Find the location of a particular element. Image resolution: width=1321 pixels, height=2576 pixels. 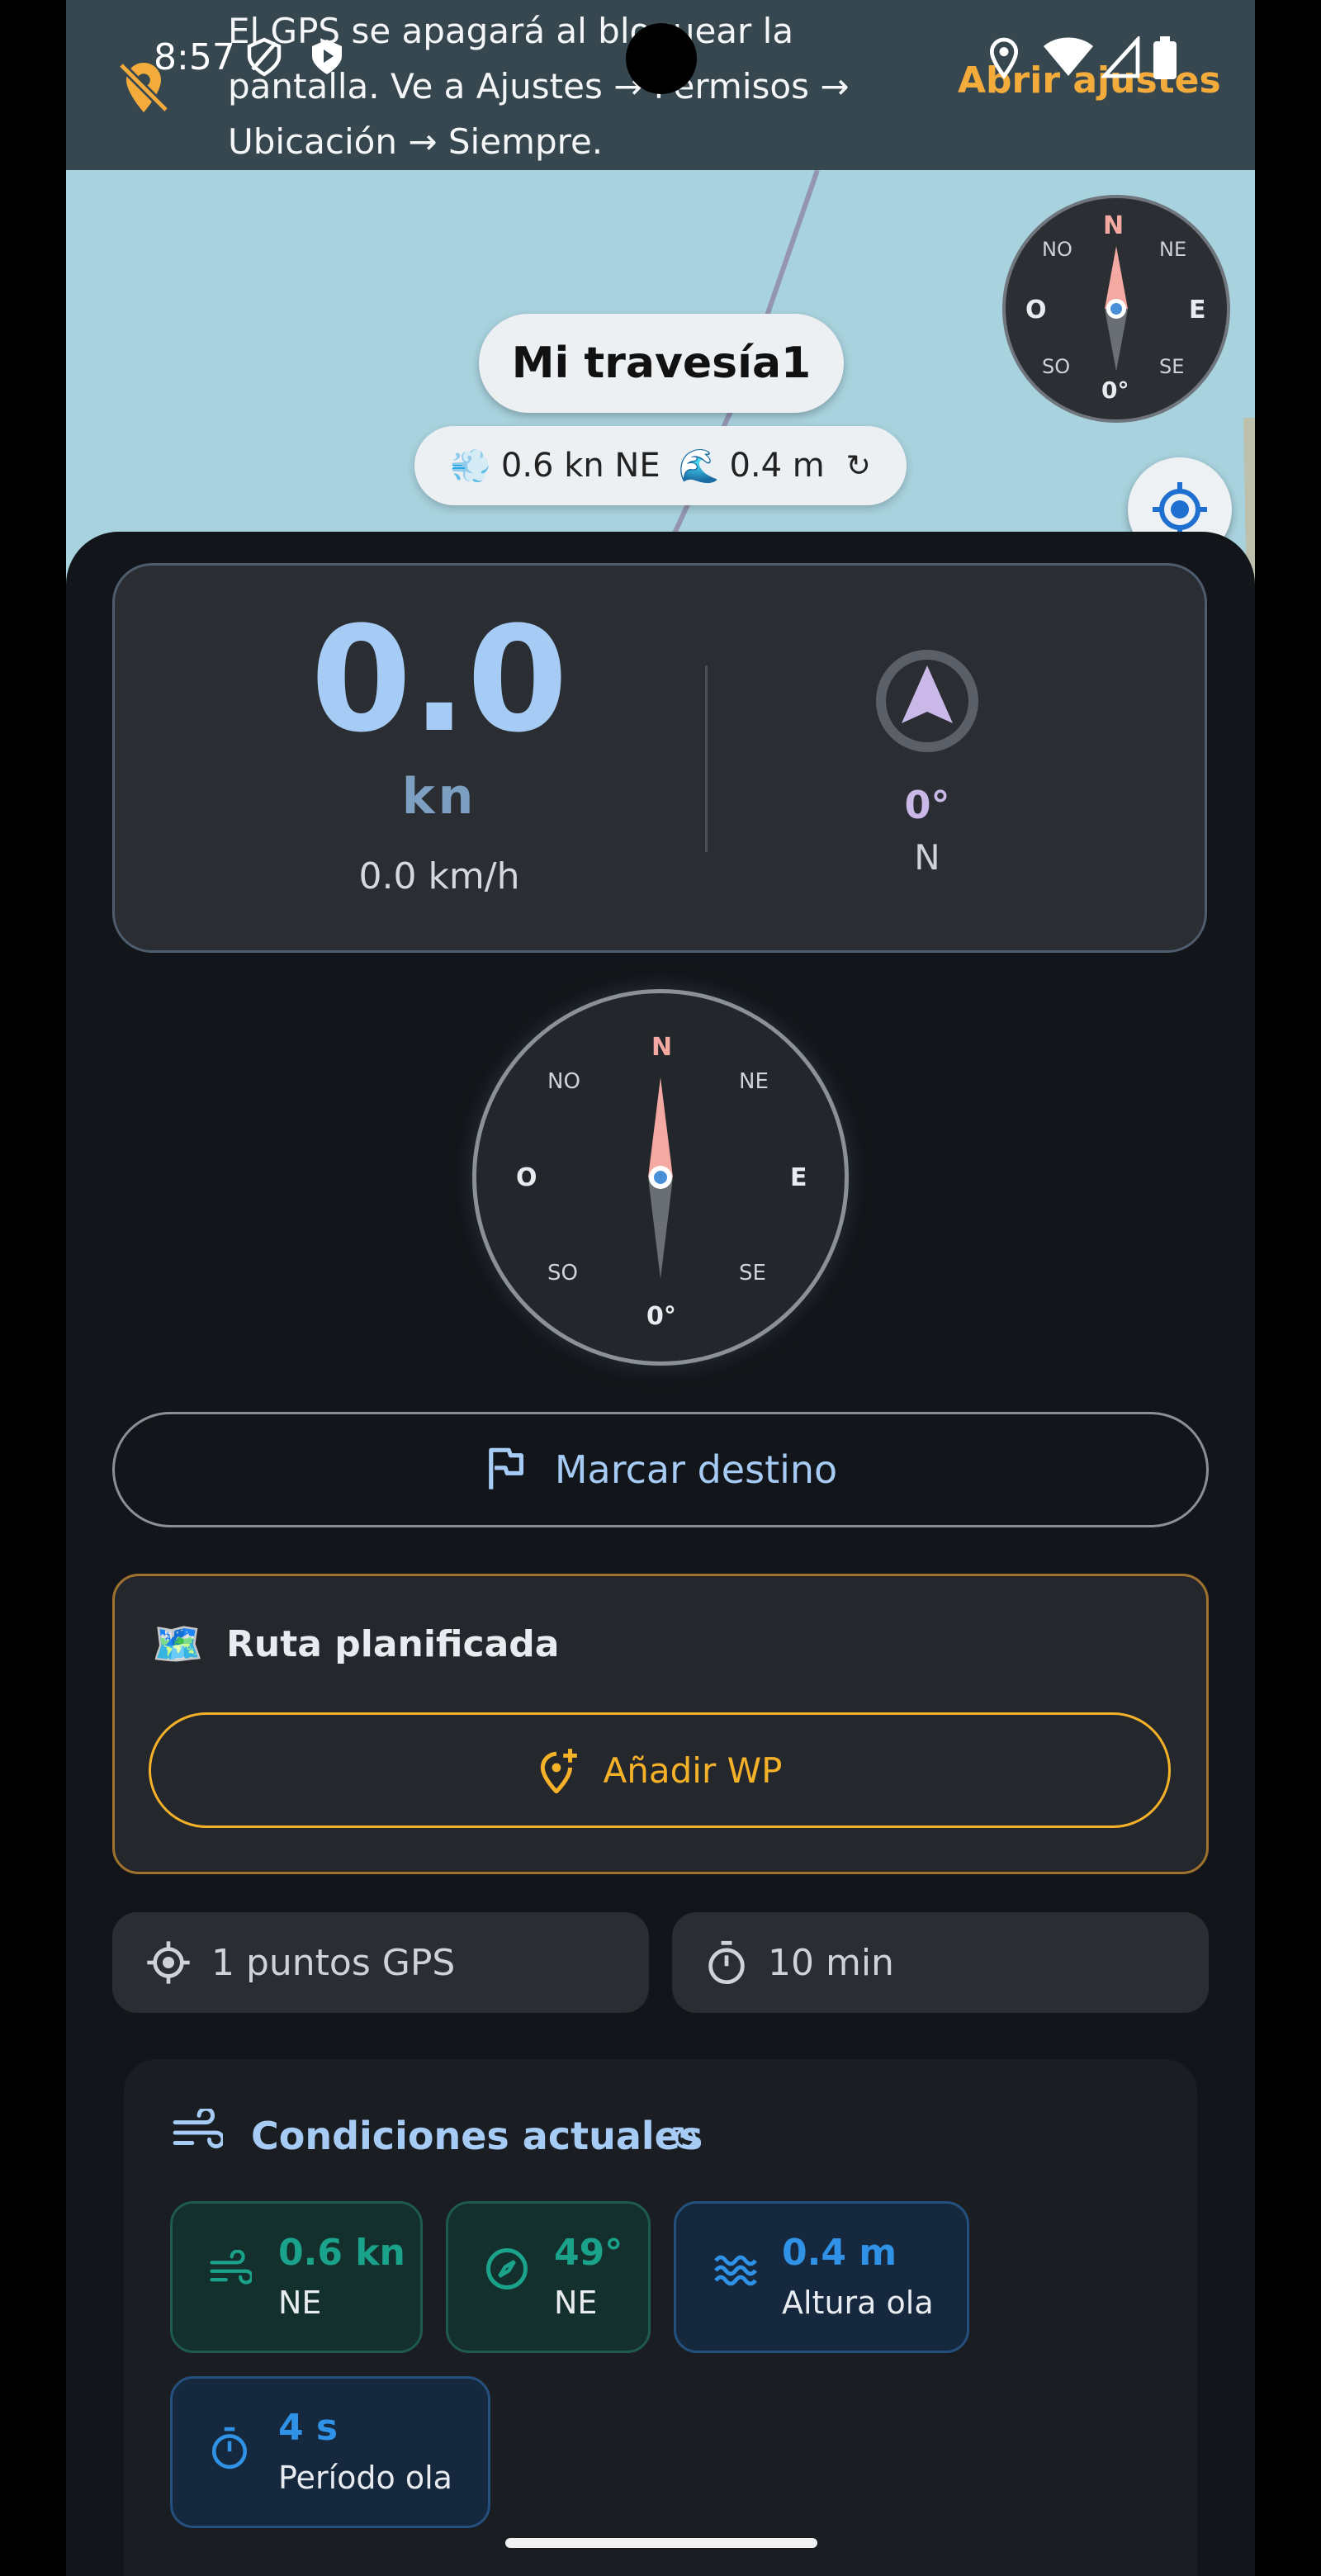

mini-compass-n: N is located at coordinates (1114, 225).